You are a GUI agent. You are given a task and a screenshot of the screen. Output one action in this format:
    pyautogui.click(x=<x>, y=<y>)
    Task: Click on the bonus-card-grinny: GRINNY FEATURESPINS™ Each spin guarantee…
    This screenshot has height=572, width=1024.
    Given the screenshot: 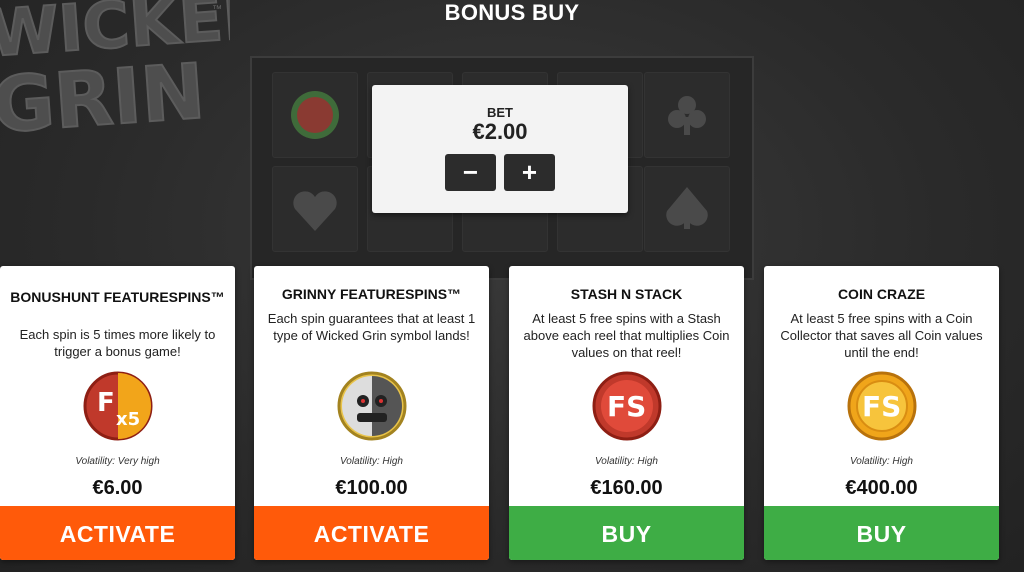 What is the action you would take?
    pyautogui.click(x=371, y=413)
    